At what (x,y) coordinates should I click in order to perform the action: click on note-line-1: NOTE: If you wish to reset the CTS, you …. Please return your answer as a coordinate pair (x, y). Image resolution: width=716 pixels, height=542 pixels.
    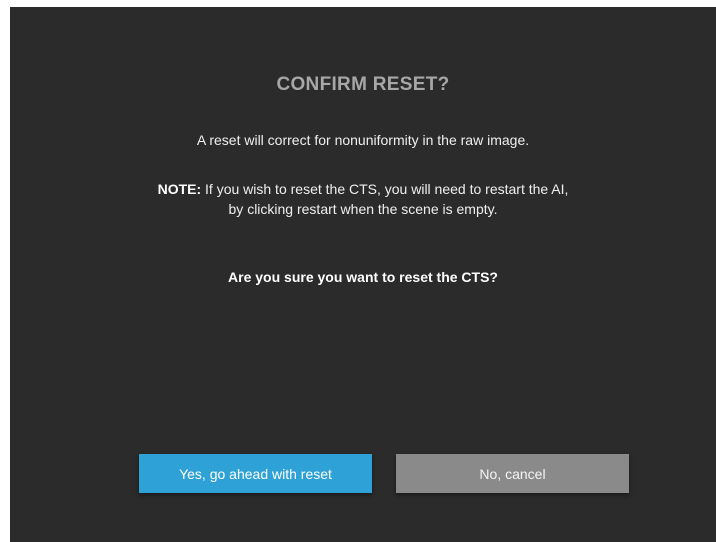
    Looking at the image, I should click on (363, 189).